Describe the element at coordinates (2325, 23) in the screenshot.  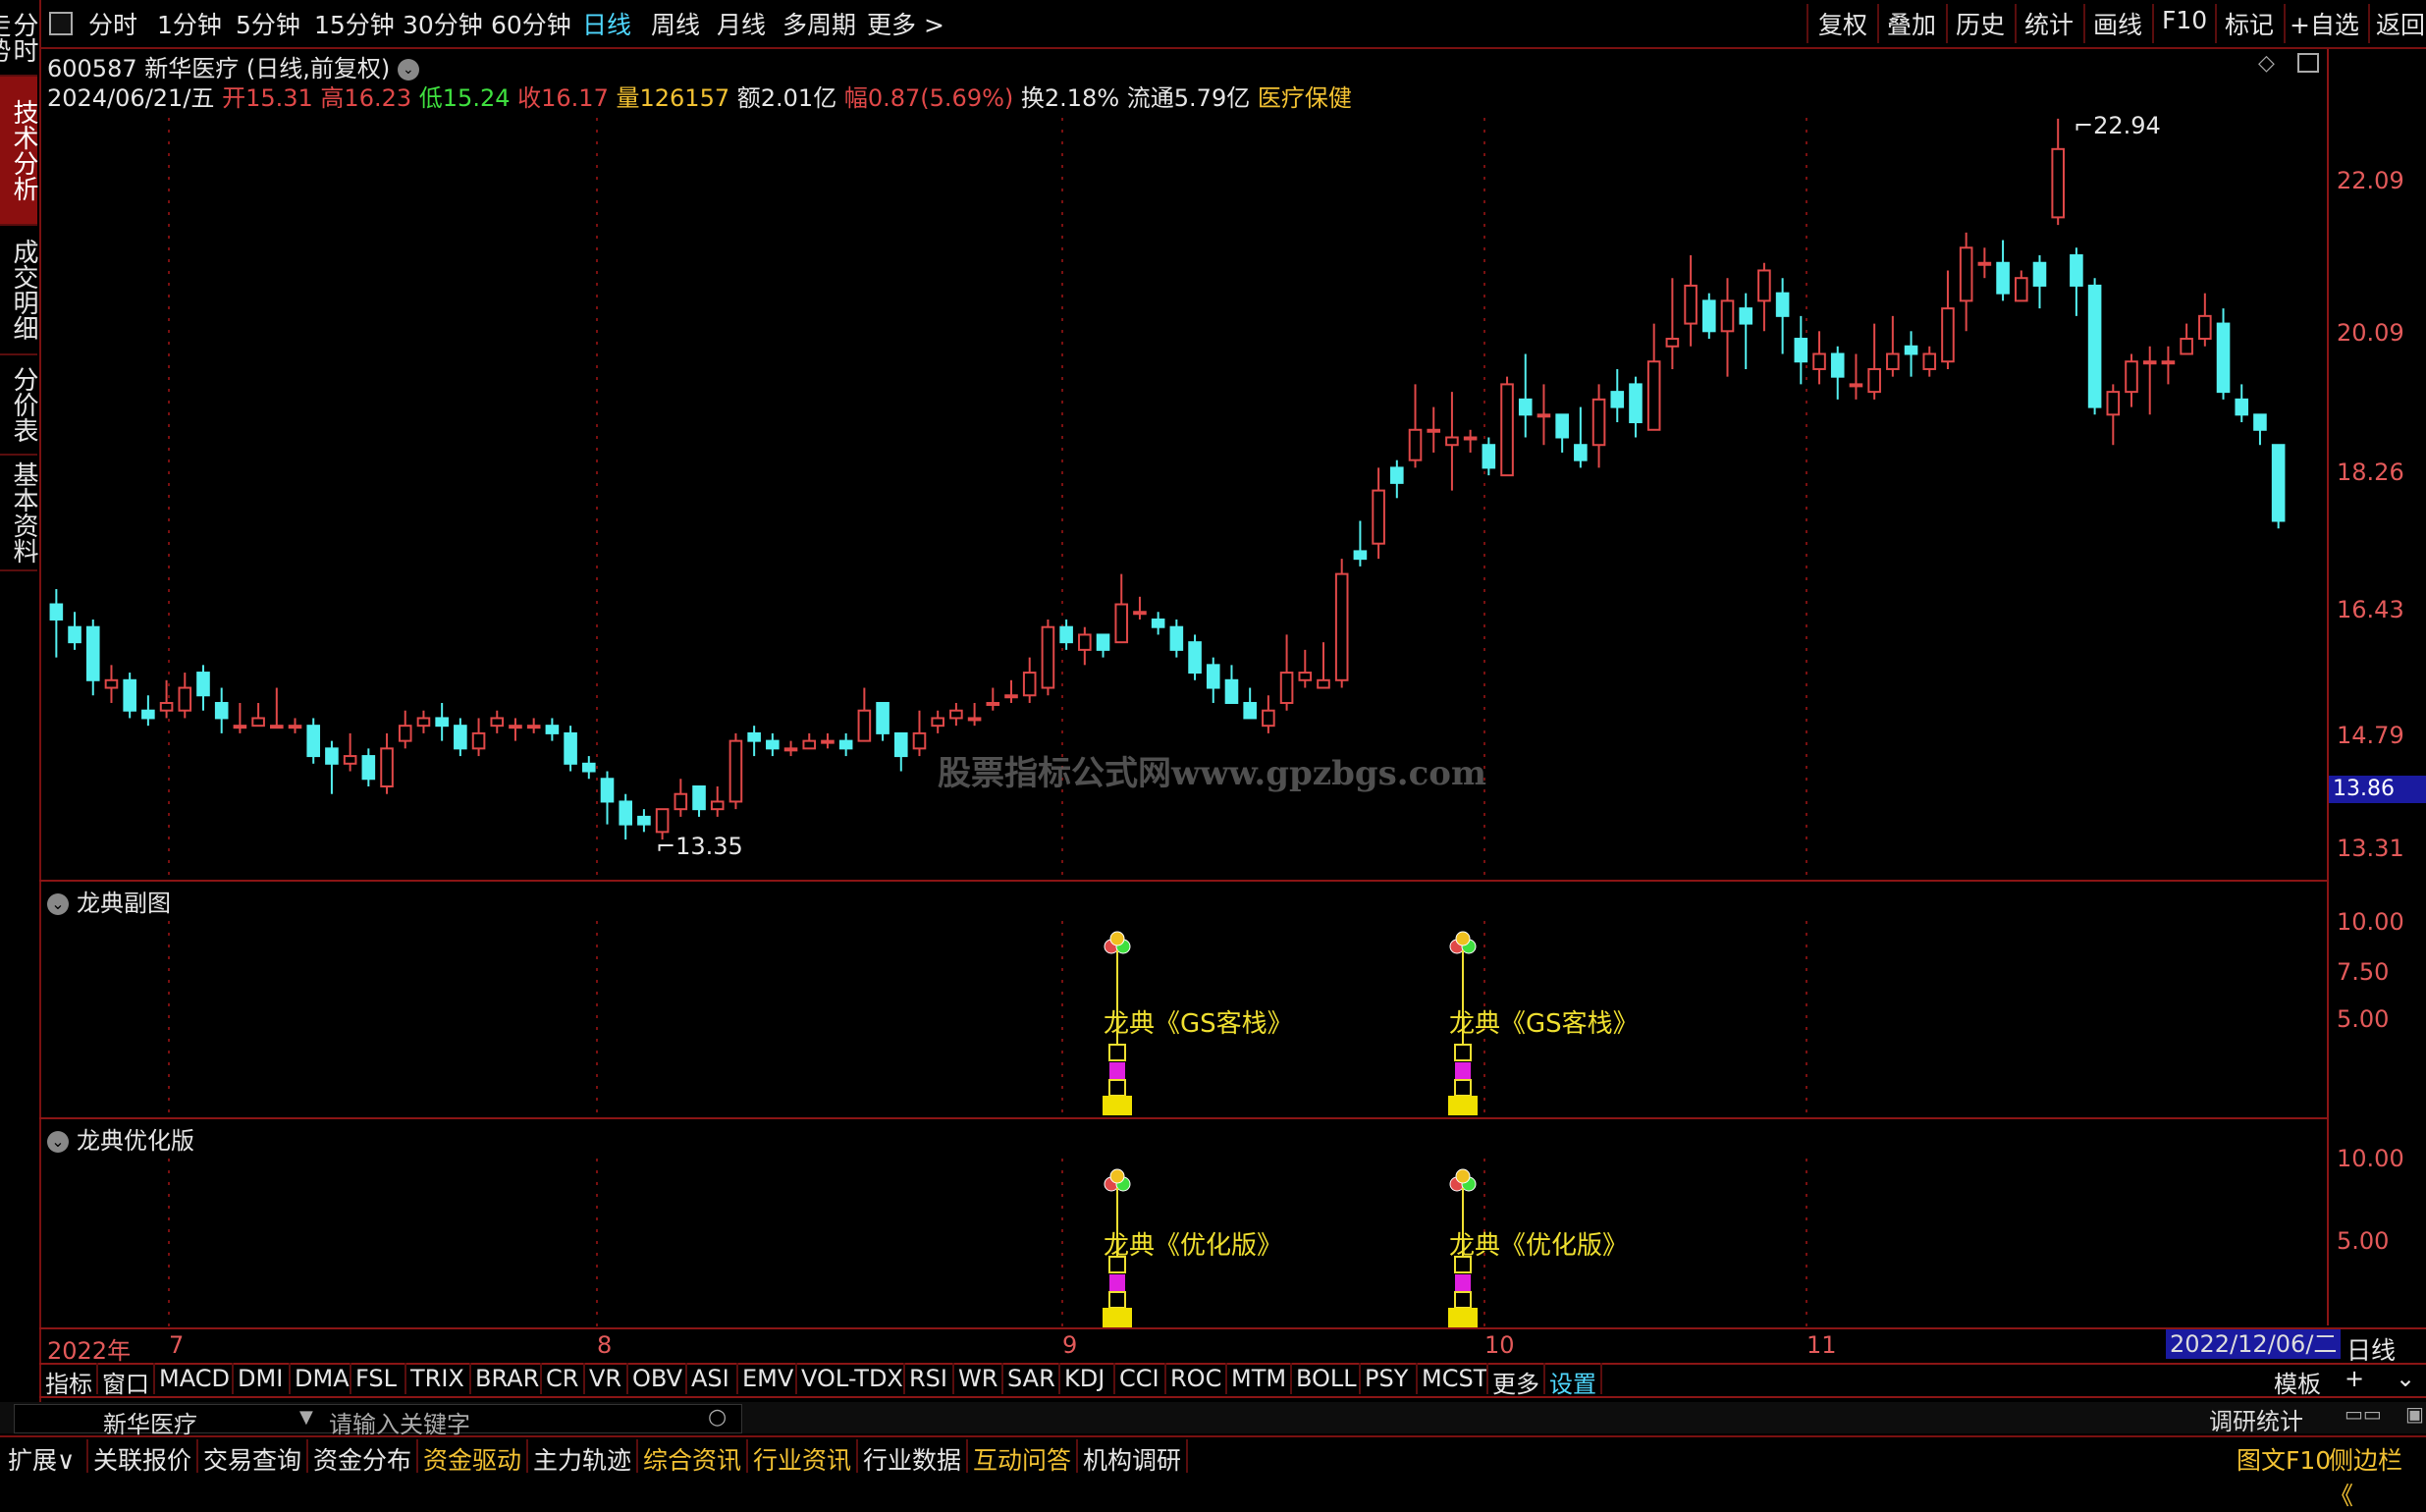
I see `add-watchlist-button: +自选` at that location.